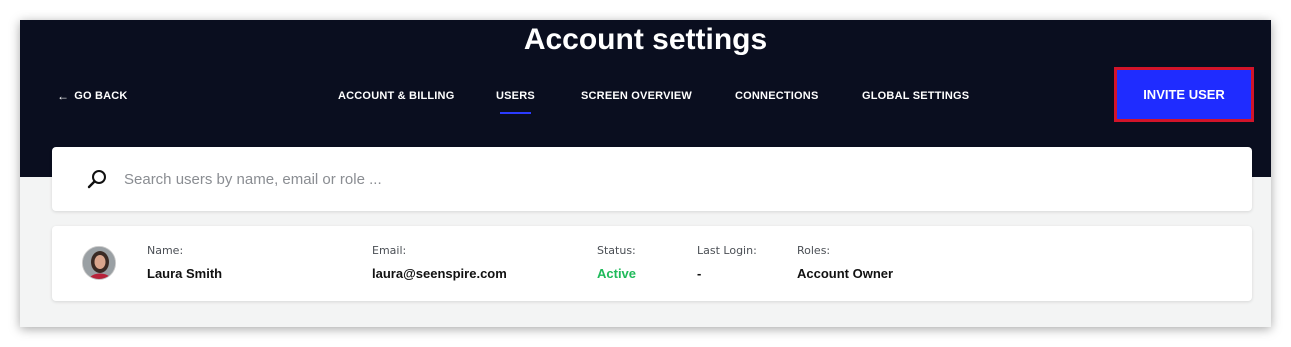 Image resolution: width=1291 pixels, height=347 pixels. Describe the element at coordinates (1184, 94) in the screenshot. I see `invite-user-button: INVITE USER` at that location.